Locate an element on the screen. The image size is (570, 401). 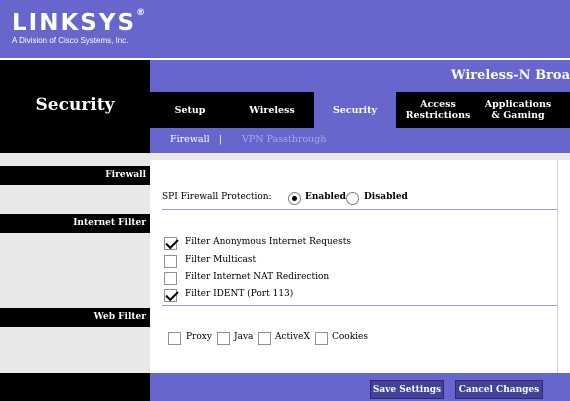
save-settings-button: Save Settings is located at coordinates (407, 389).